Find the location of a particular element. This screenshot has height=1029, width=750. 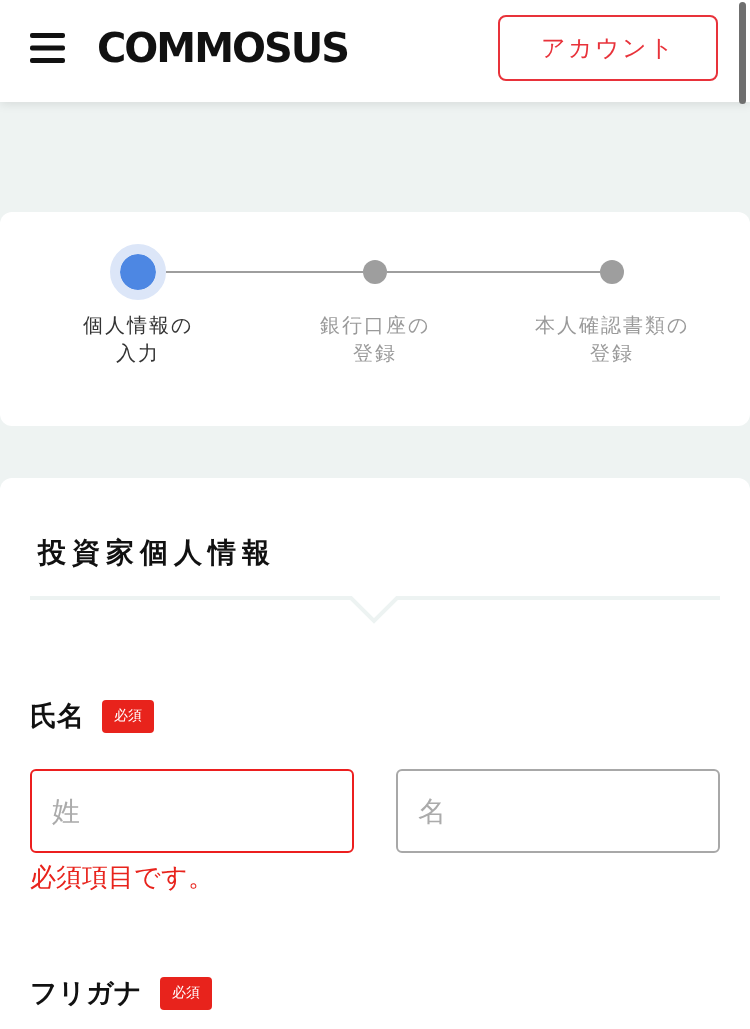

step-label: 本人確認書類の登録 is located at coordinates (611, 339).